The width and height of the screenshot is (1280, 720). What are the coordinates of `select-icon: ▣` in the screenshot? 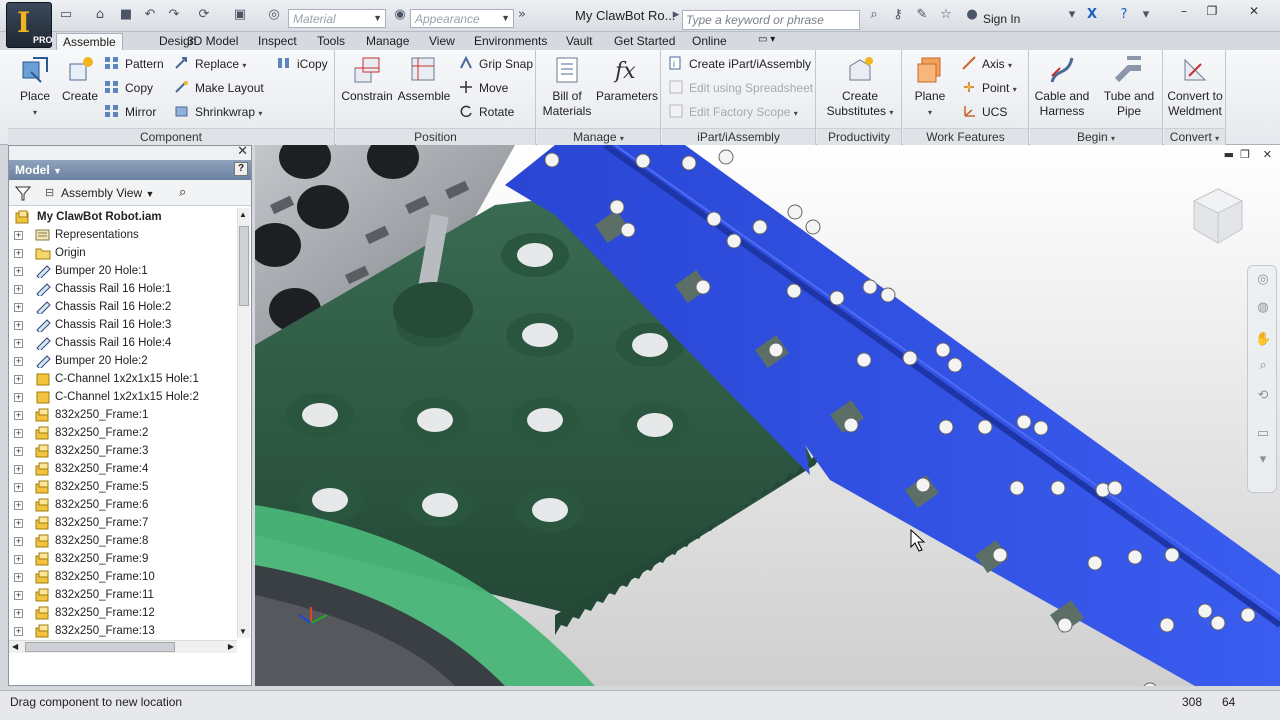 It's located at (240, 15).